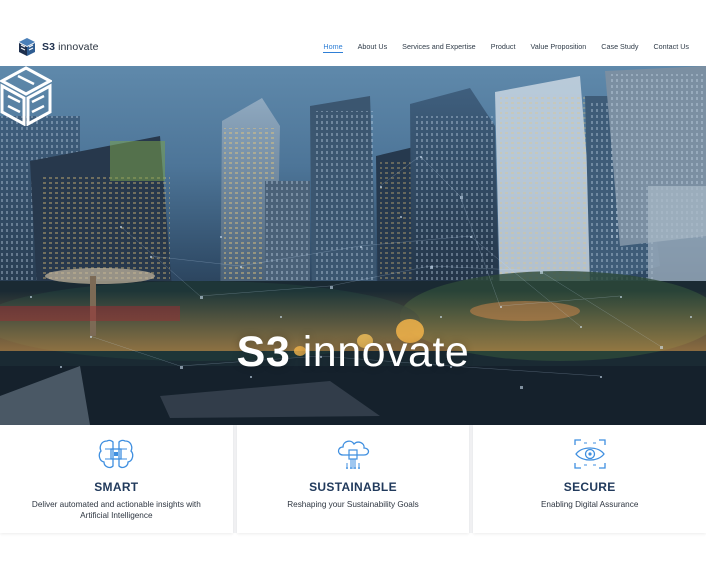 The image size is (706, 561). Describe the element at coordinates (353, 352) in the screenshot. I see `hero-title: S3 innovate` at that location.